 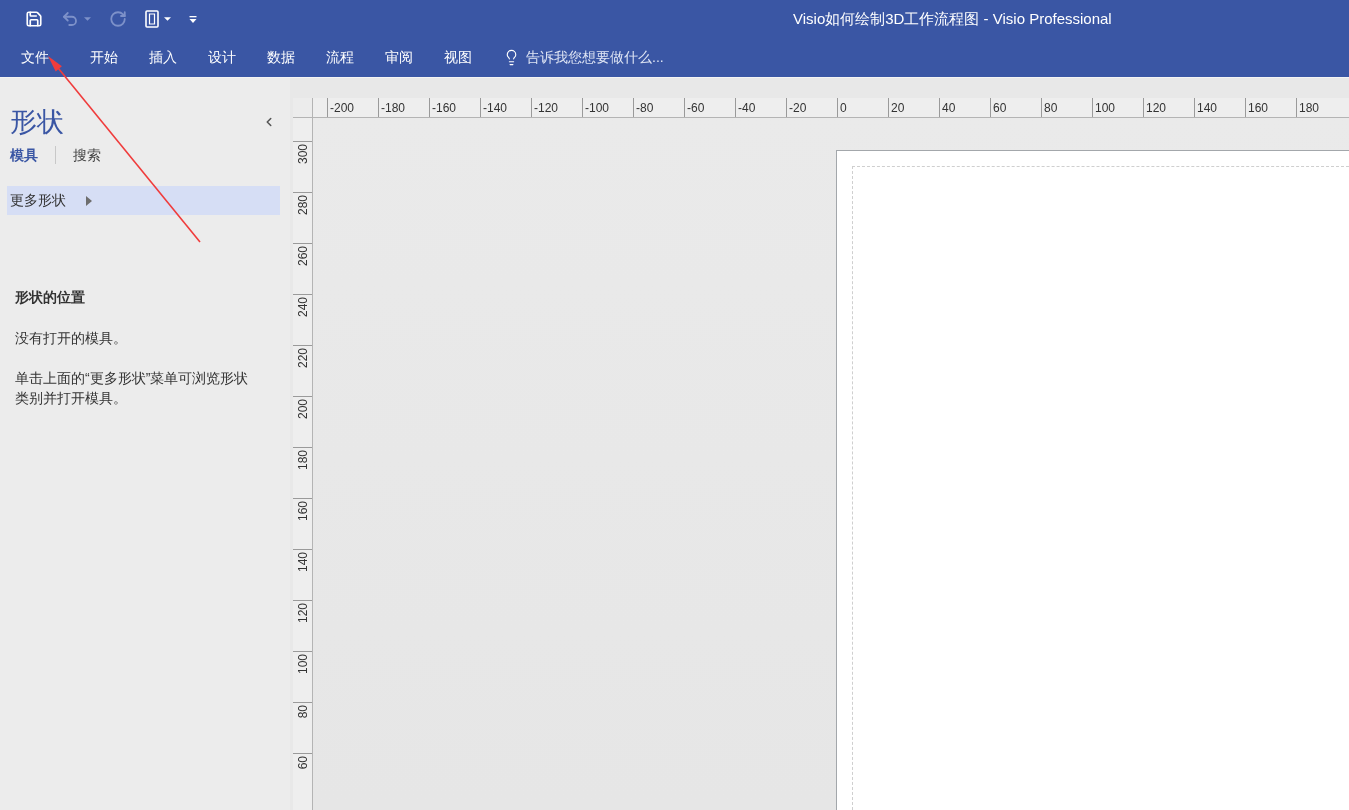 What do you see at coordinates (302, 307) in the screenshot?
I see `ruler-label: 240` at bounding box center [302, 307].